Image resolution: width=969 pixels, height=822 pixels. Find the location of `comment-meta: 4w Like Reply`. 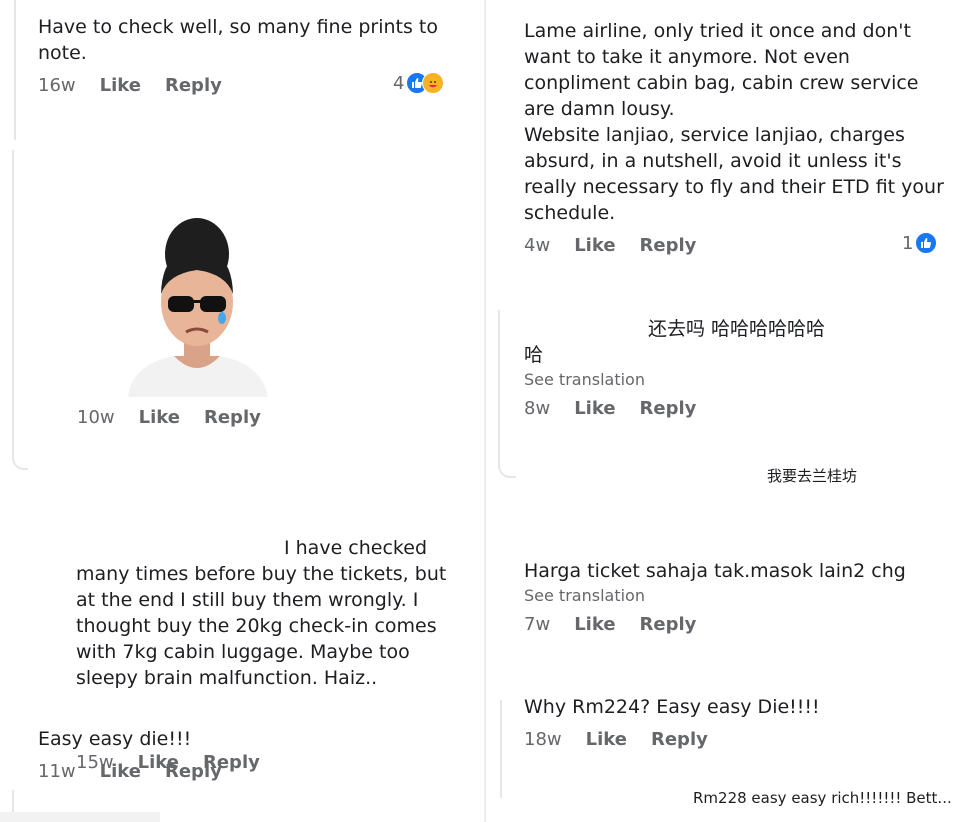

comment-meta: 4w Like Reply is located at coordinates (734, 245).